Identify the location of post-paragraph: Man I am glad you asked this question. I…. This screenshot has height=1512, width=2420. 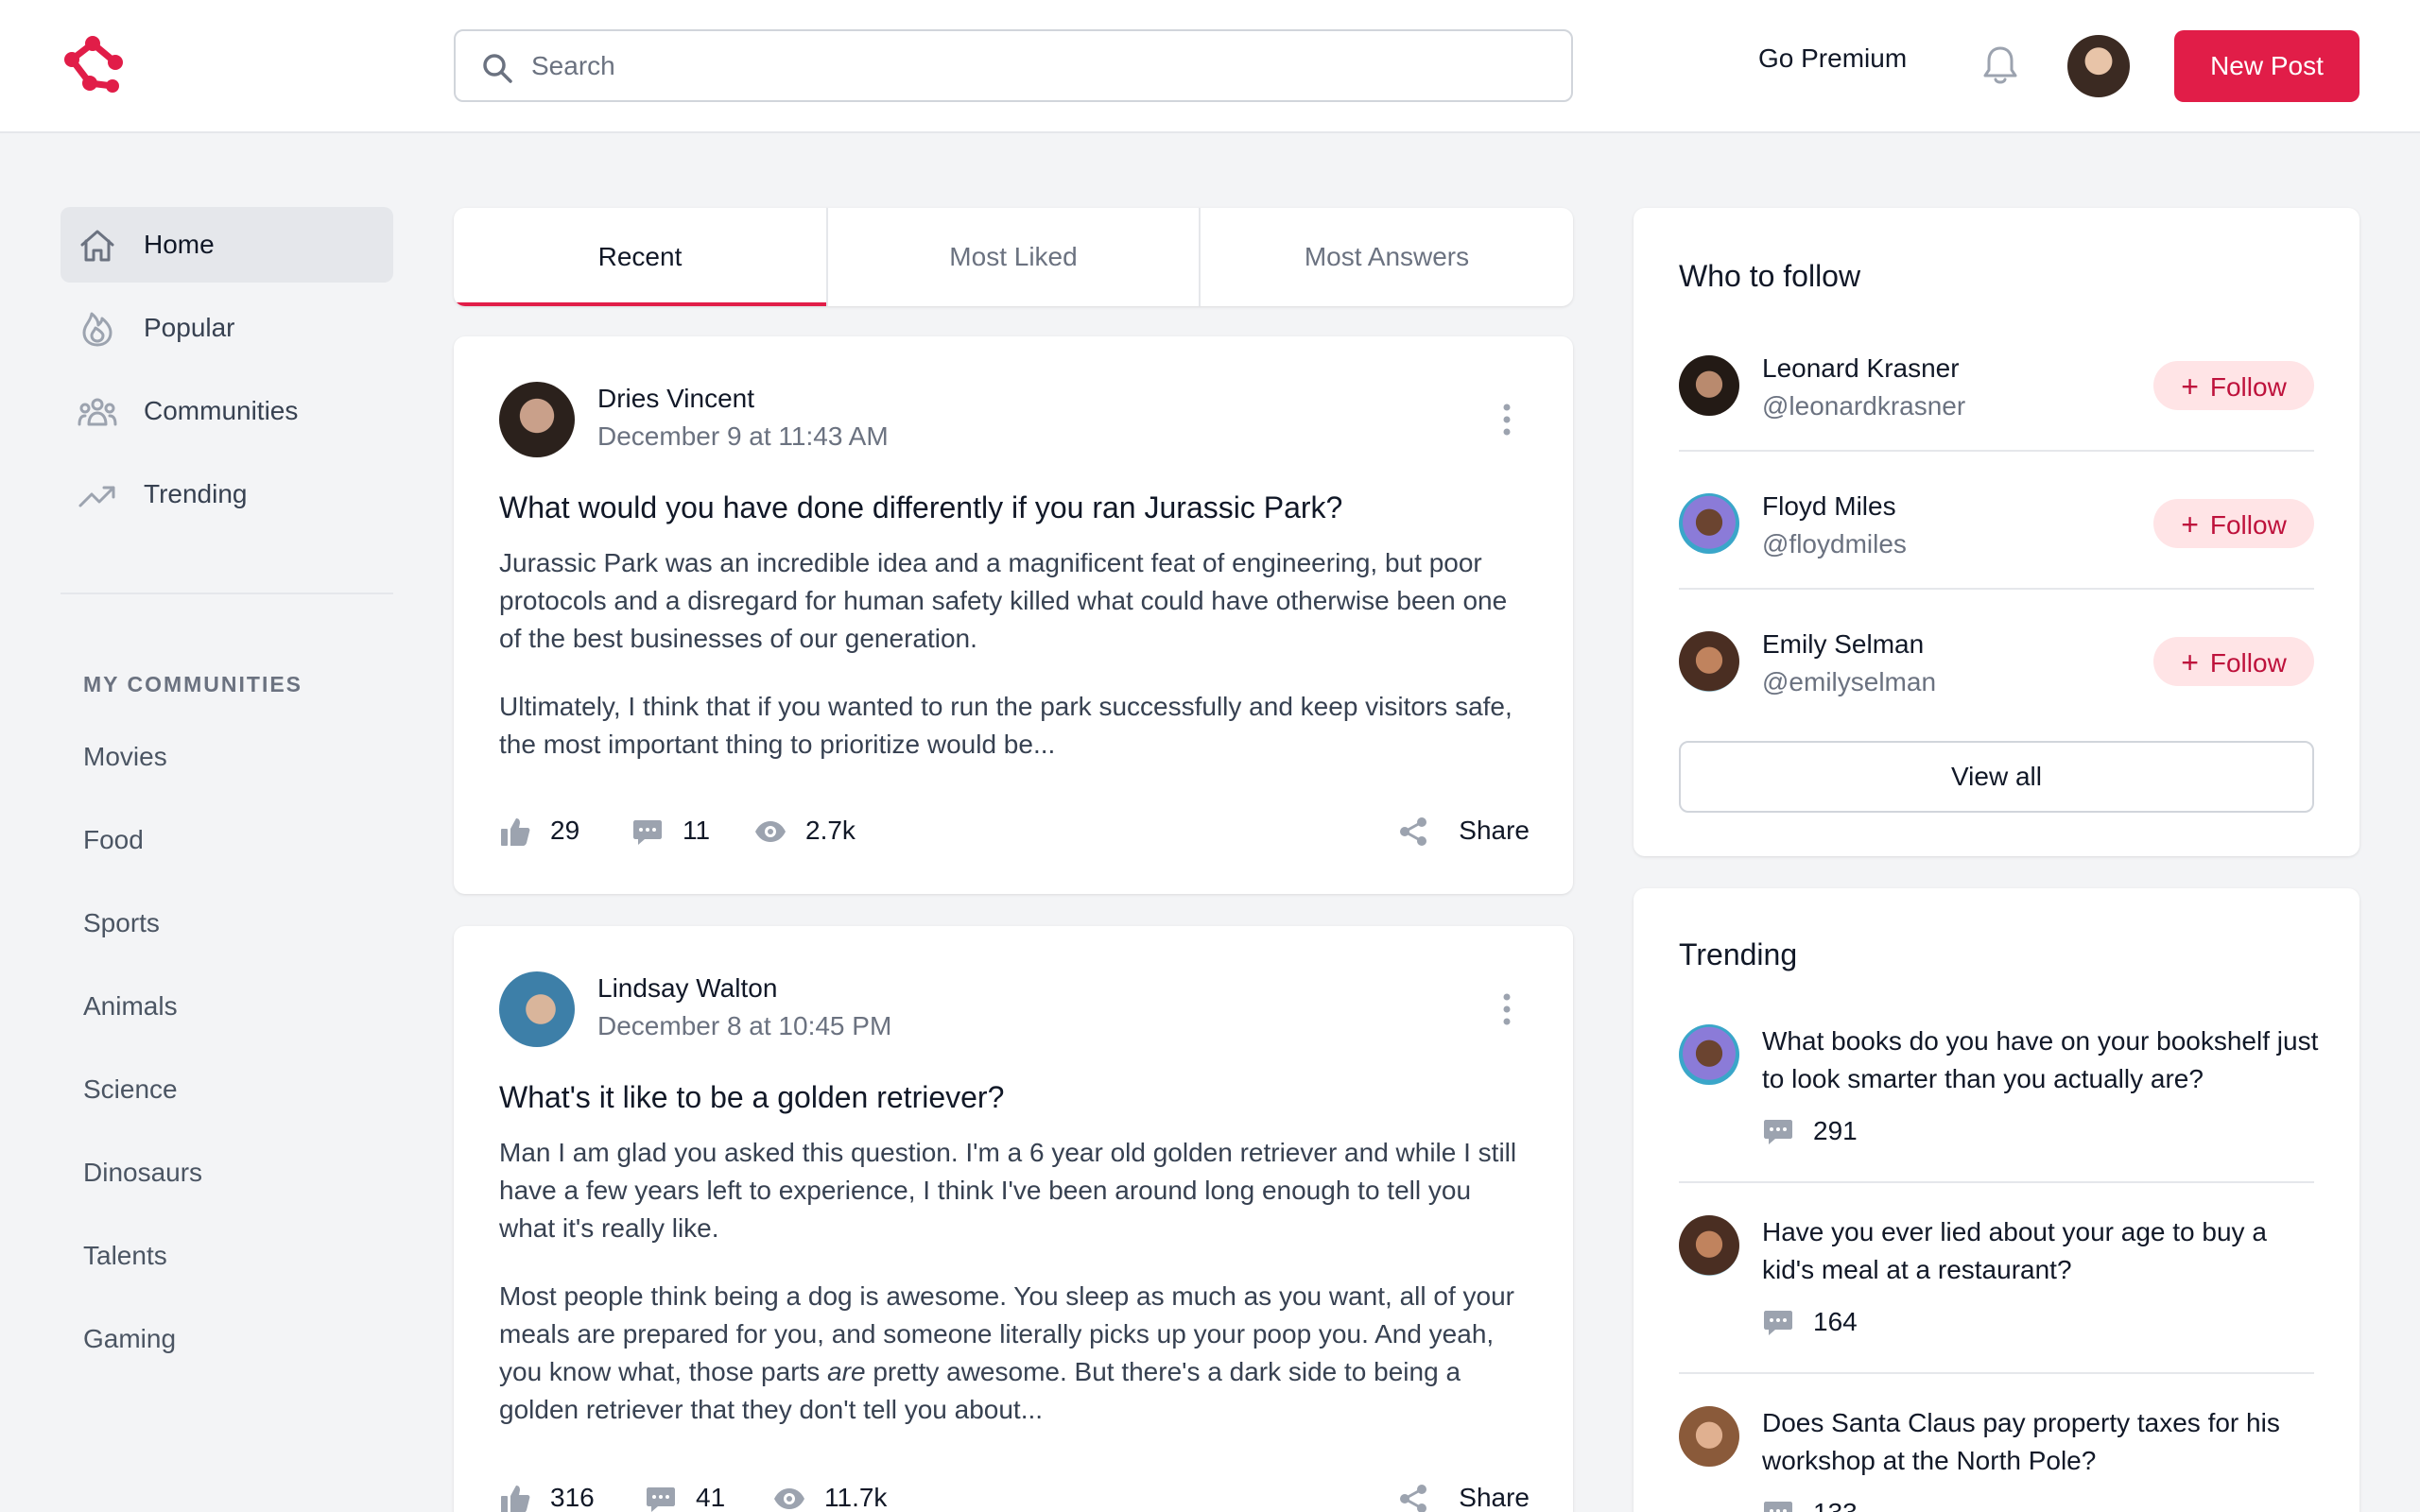
(1008, 1190).